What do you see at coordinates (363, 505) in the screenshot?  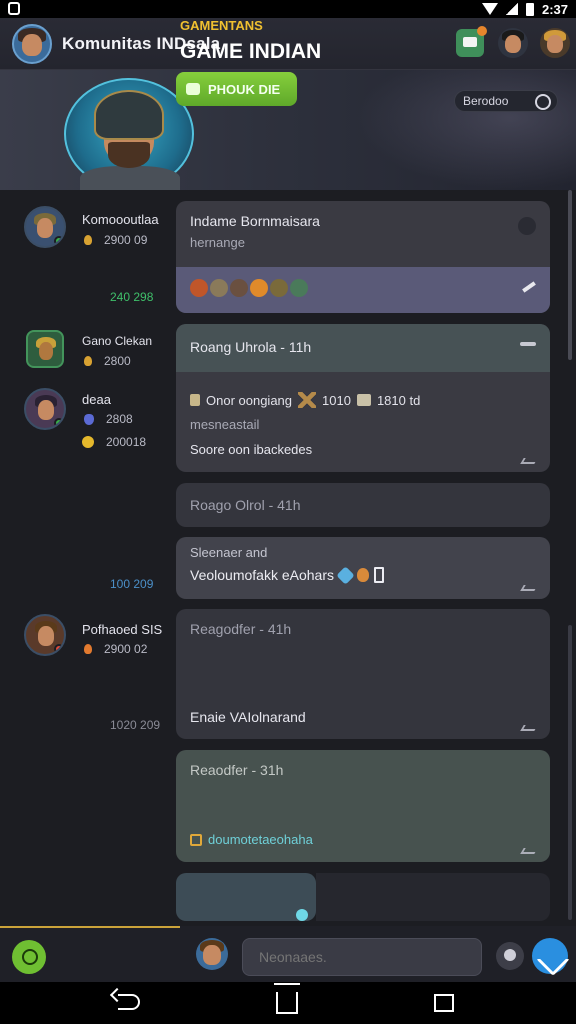 I see `post-card-3: Roago Olrol - 41h` at bounding box center [363, 505].